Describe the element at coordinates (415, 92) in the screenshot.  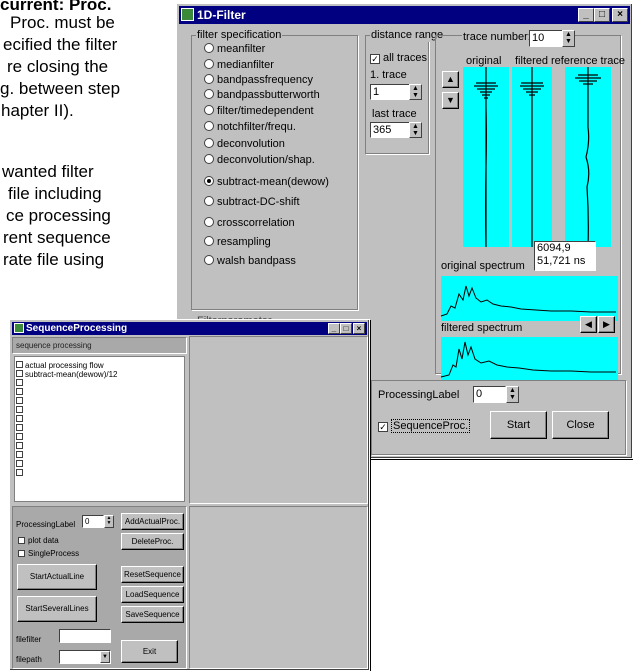
I see `first-trace-spinner: ▲ ▼` at that location.